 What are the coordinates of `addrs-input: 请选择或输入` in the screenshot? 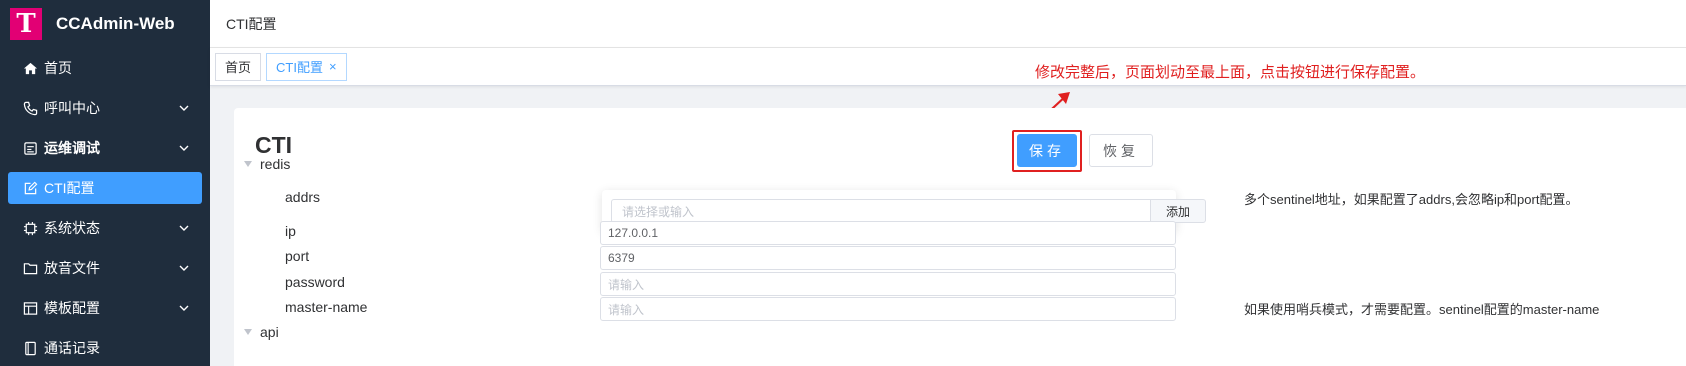 It's located at (881, 211).